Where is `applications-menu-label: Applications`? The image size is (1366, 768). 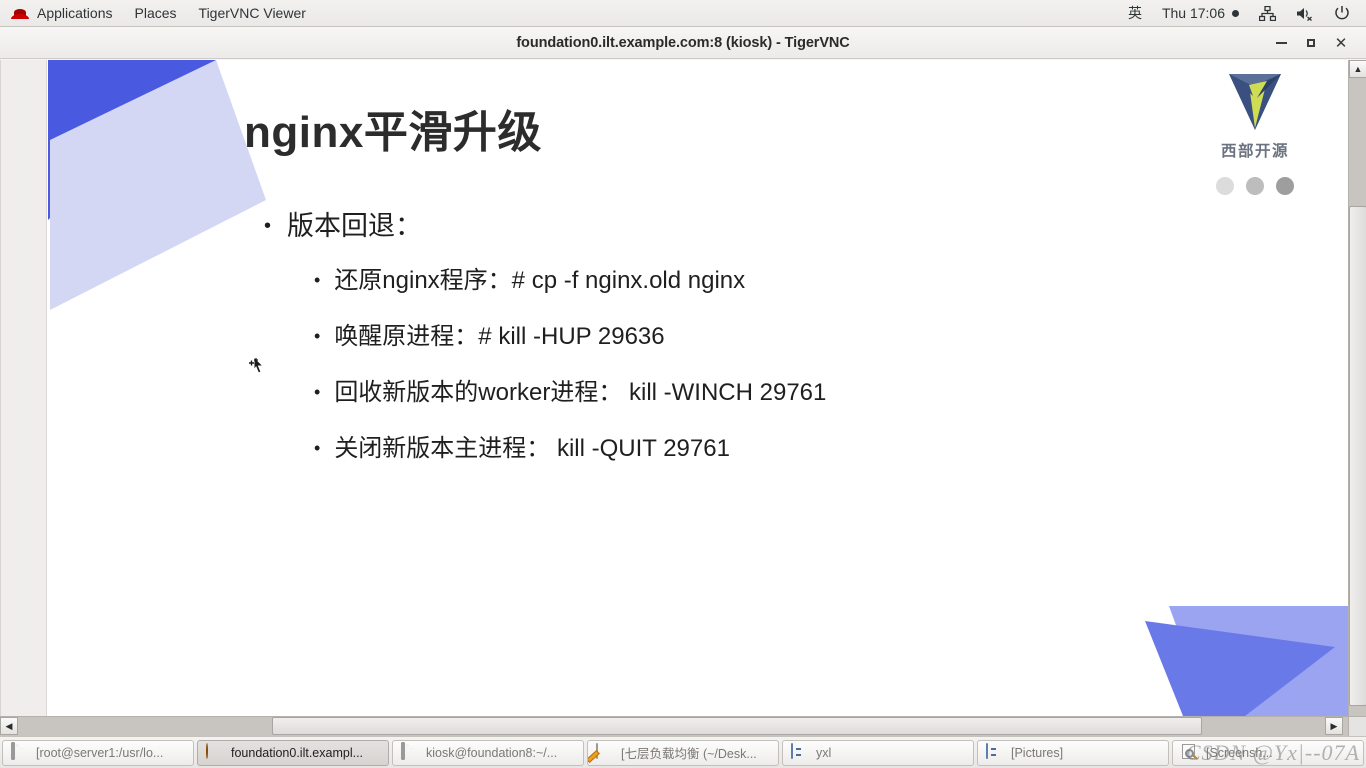
applications-menu-label: Applications is located at coordinates (75, 12).